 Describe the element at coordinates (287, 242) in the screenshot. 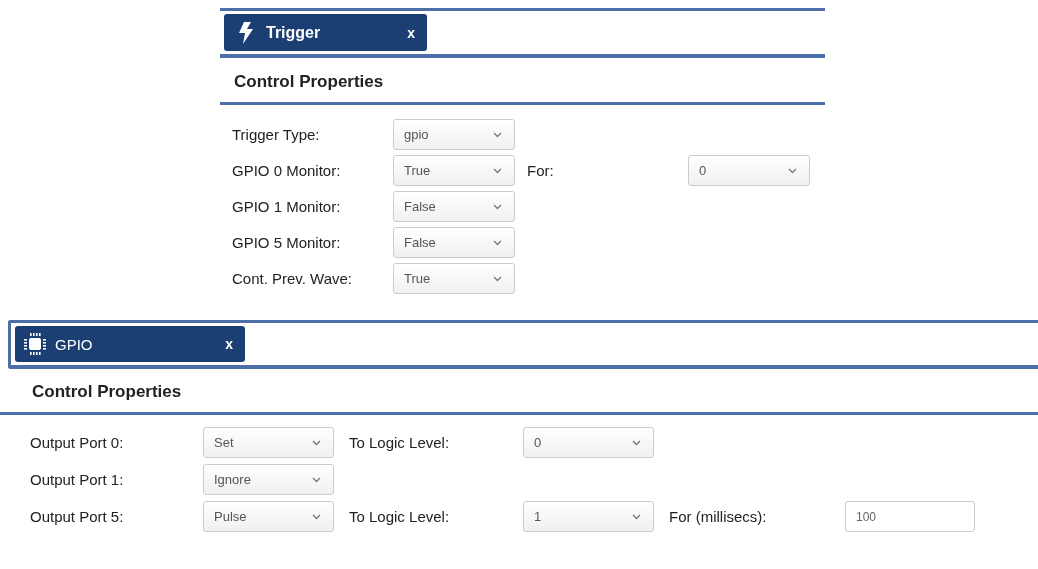

I see `field-label: GPIO 5 Monitor:` at that location.